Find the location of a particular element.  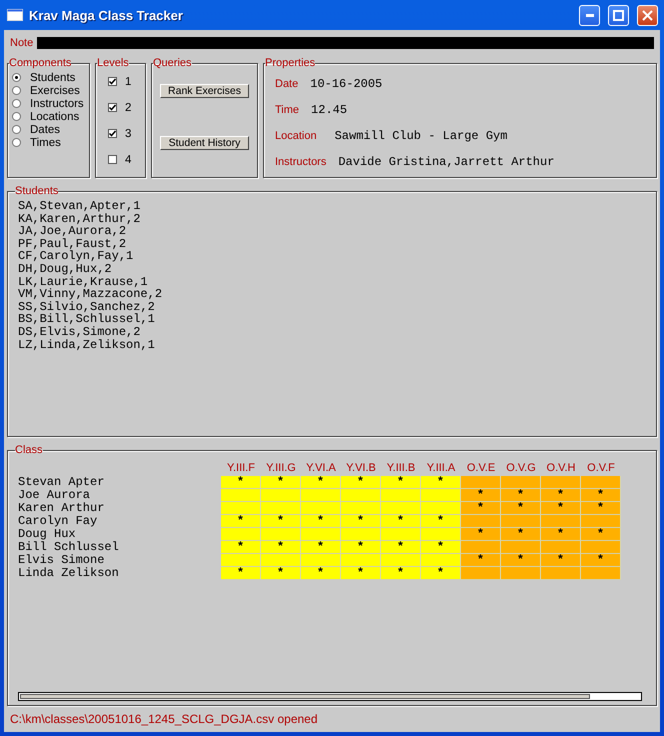

checkbox-label: 3 is located at coordinates (128, 134).